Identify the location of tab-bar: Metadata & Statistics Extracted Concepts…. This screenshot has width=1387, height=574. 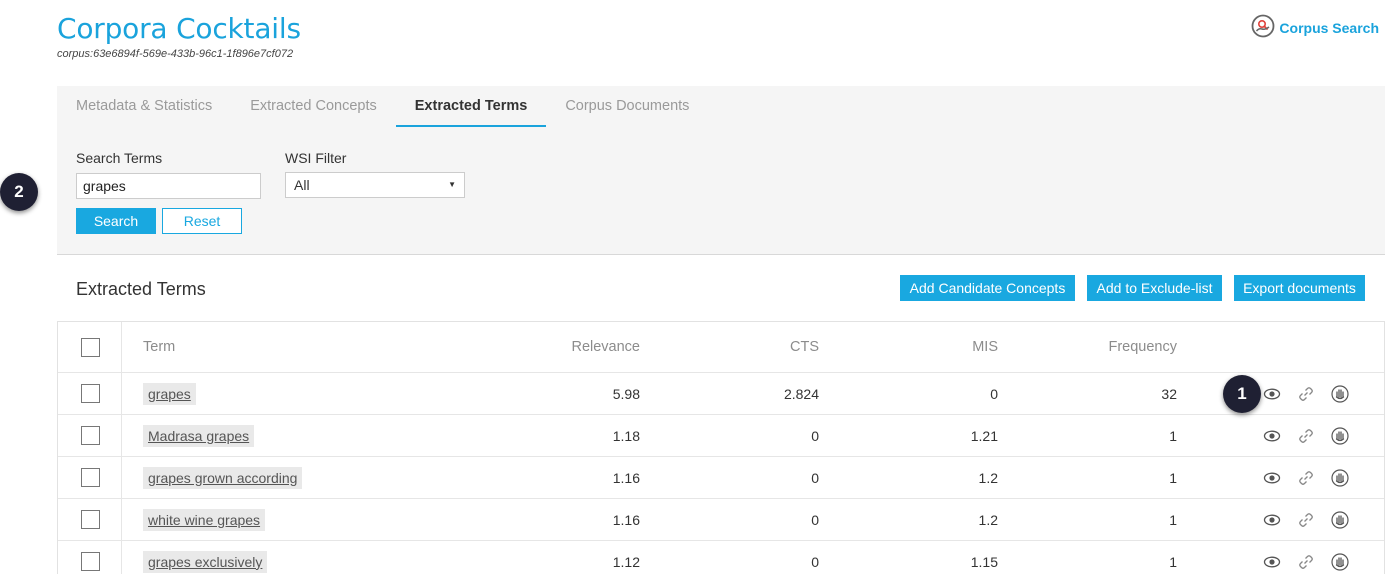
(721, 106).